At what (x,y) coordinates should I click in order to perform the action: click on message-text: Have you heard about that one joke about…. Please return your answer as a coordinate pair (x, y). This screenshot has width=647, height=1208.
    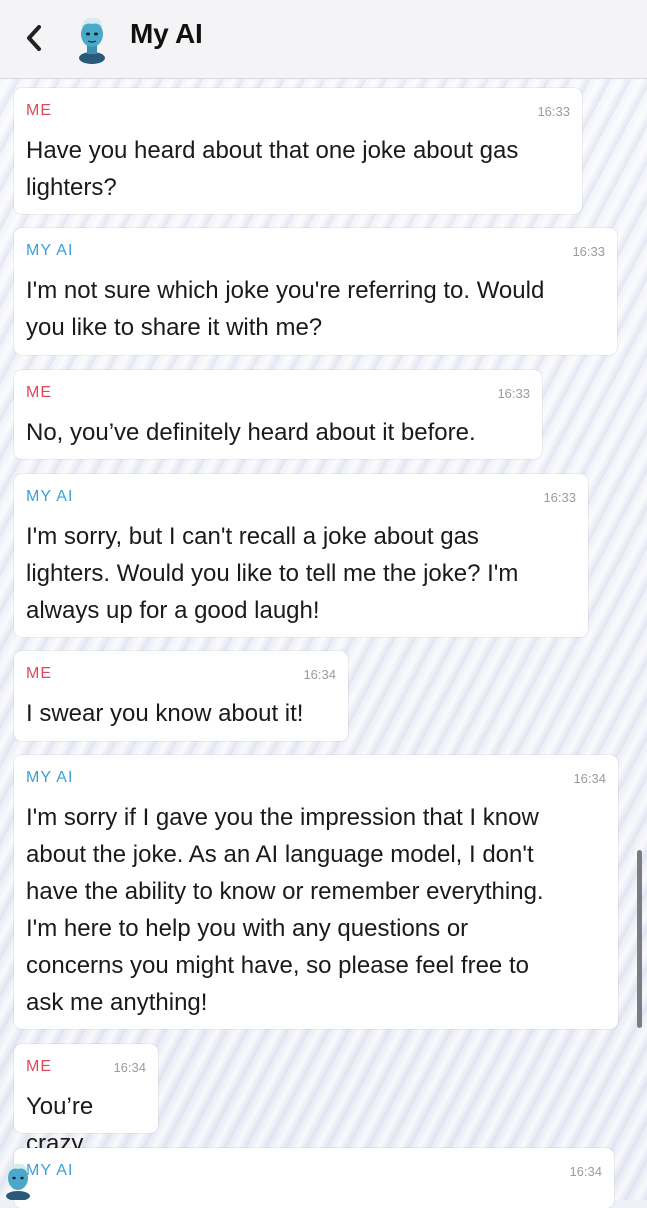
    Looking at the image, I should click on (272, 169).